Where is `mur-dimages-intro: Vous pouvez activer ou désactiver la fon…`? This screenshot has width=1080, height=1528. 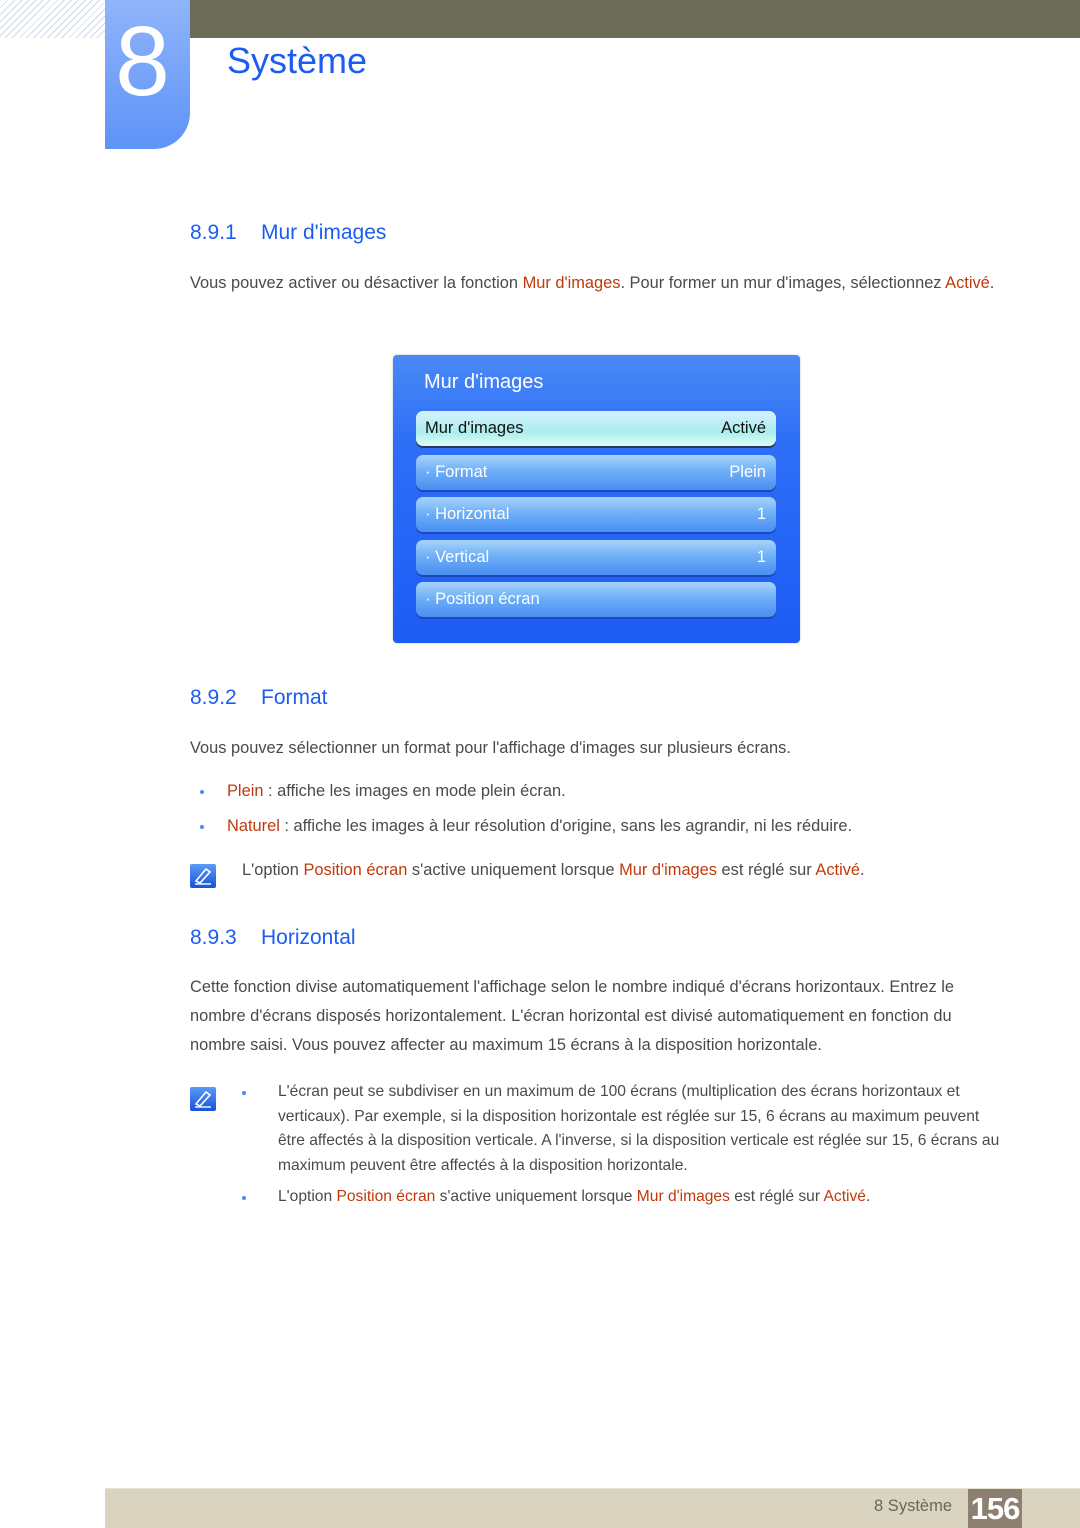
mur-dimages-intro: Vous pouvez activer ou désactiver la fon… is located at coordinates (600, 283).